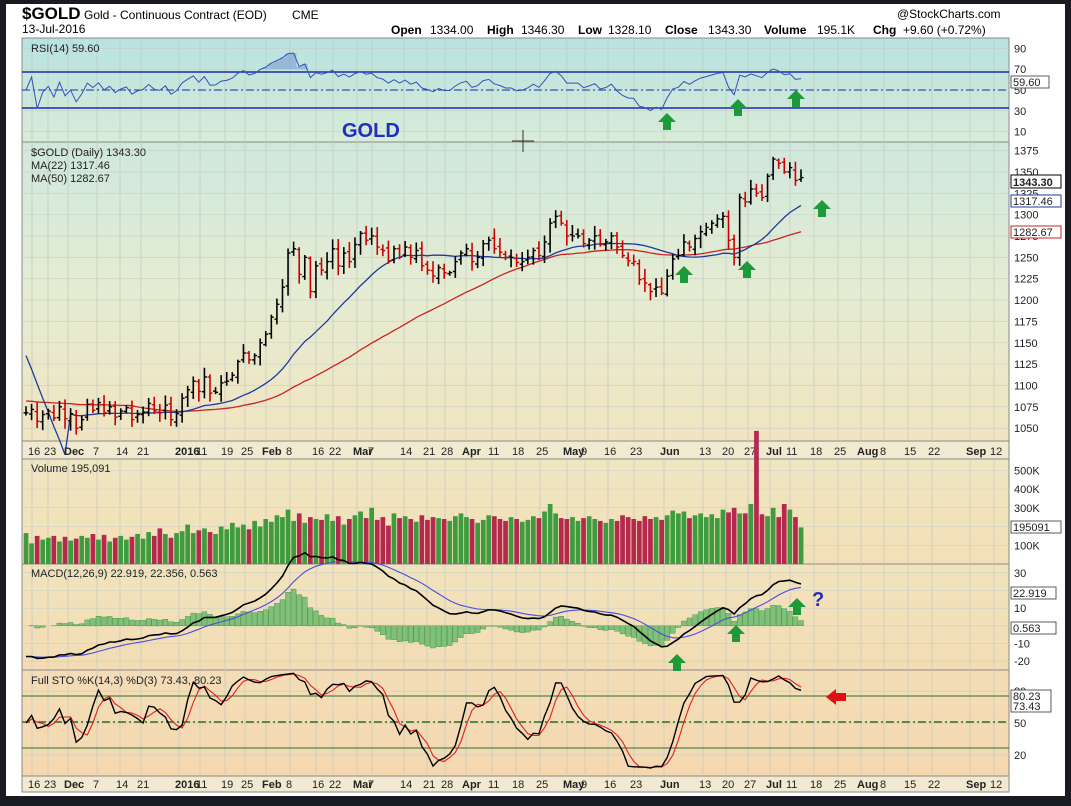  I want to click on date-tick-label: 14, so click(406, 452).